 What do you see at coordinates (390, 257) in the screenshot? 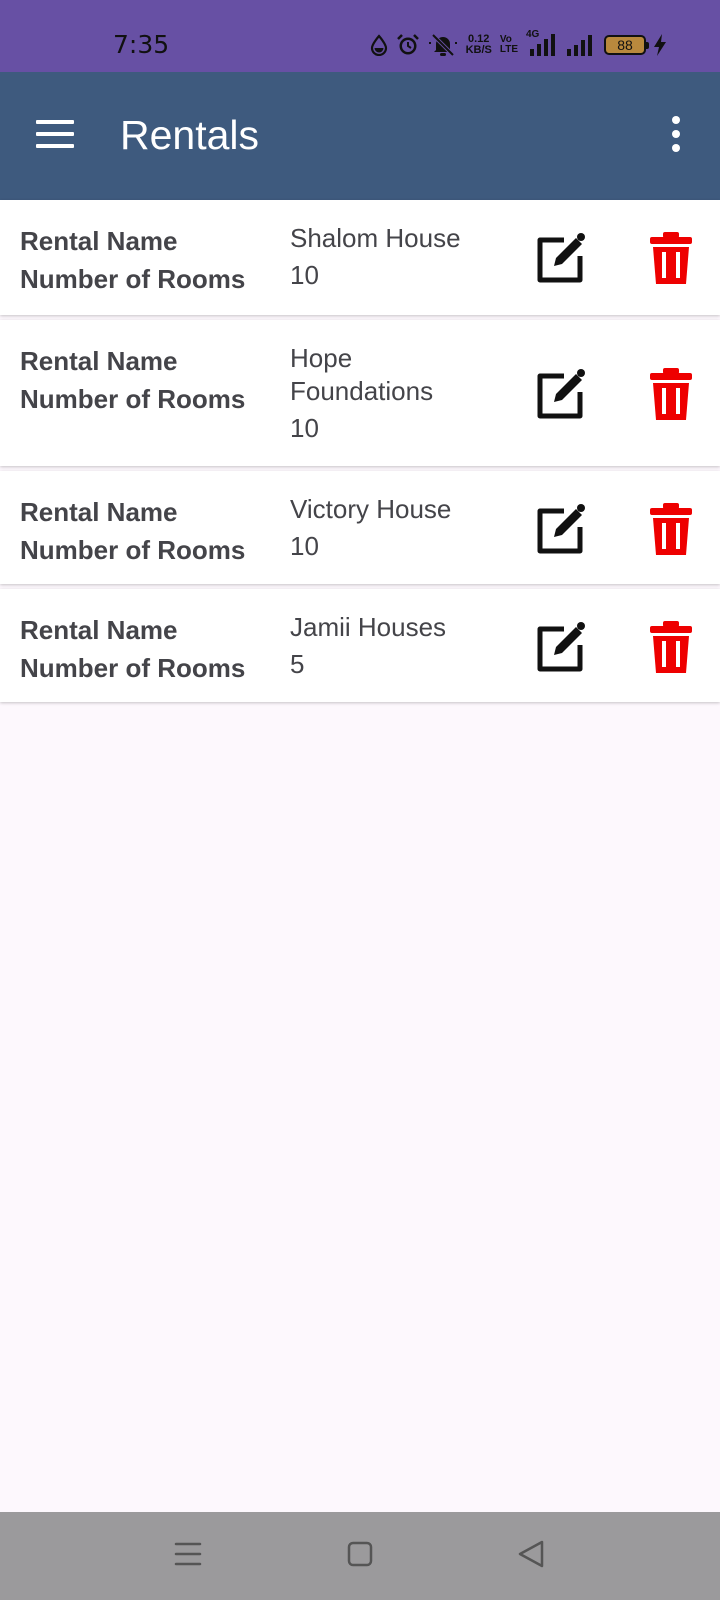
I see `rental-values: Shalom House 10` at bounding box center [390, 257].